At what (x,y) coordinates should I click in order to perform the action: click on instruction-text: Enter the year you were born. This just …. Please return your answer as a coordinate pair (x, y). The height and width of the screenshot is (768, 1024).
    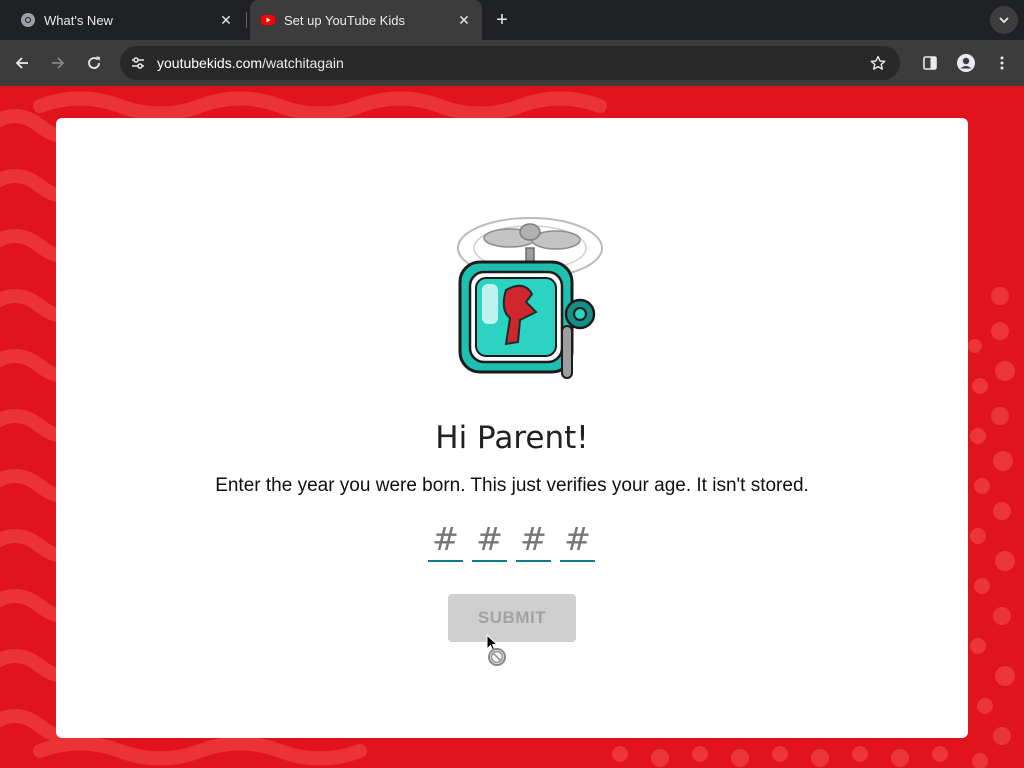
    Looking at the image, I should click on (512, 485).